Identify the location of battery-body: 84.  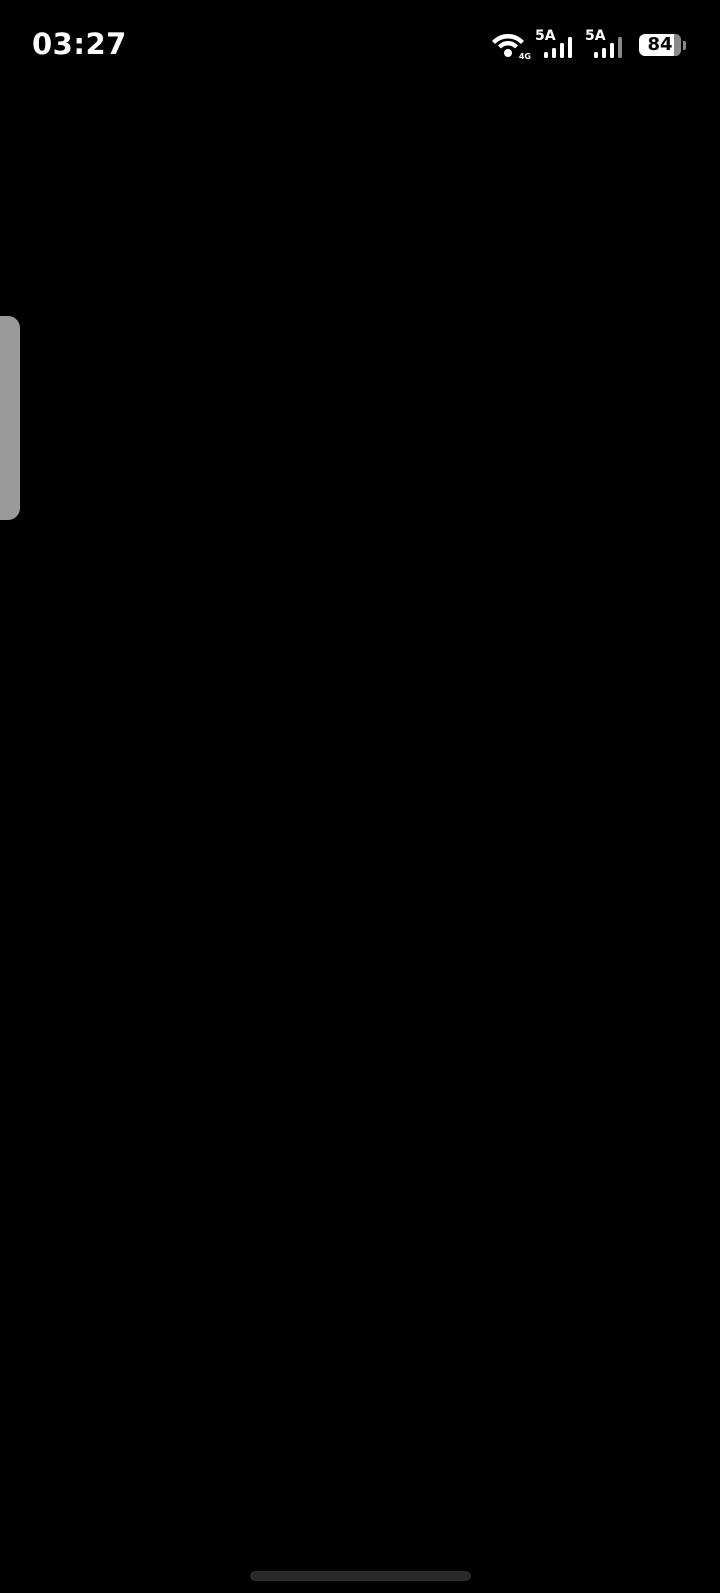
(660, 45).